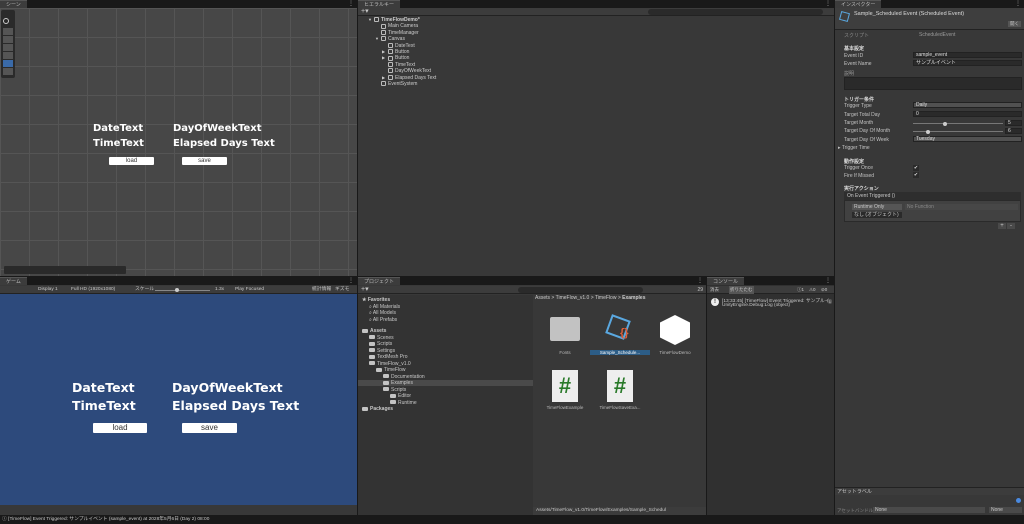  I want to click on asset-item: # TimeFlowExample, so click(565, 393).